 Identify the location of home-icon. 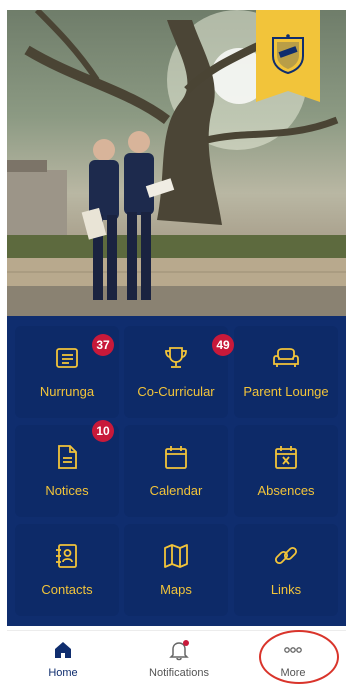
(63, 650).